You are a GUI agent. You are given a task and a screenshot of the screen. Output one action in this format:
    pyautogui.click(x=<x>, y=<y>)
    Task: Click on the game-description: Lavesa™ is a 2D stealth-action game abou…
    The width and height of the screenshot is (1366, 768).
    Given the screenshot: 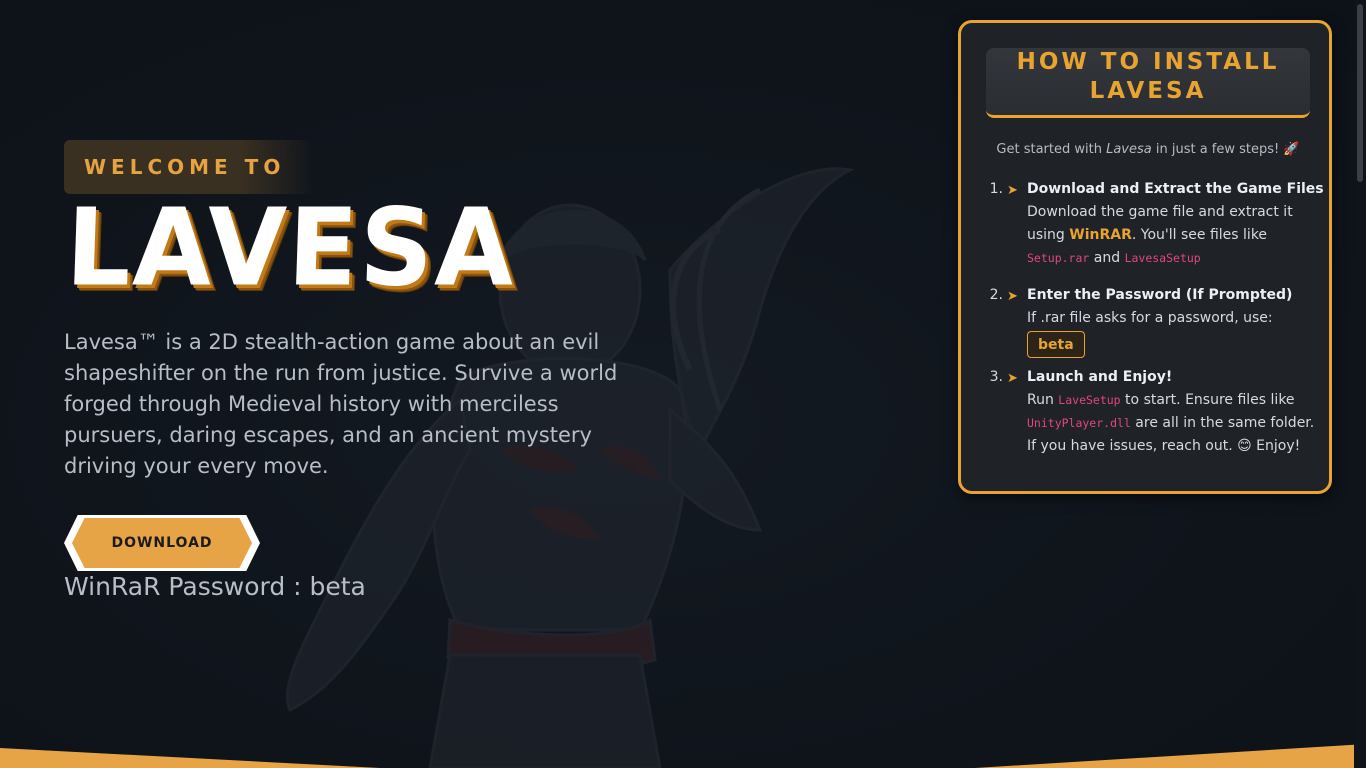 What is the action you would take?
    pyautogui.click(x=341, y=404)
    